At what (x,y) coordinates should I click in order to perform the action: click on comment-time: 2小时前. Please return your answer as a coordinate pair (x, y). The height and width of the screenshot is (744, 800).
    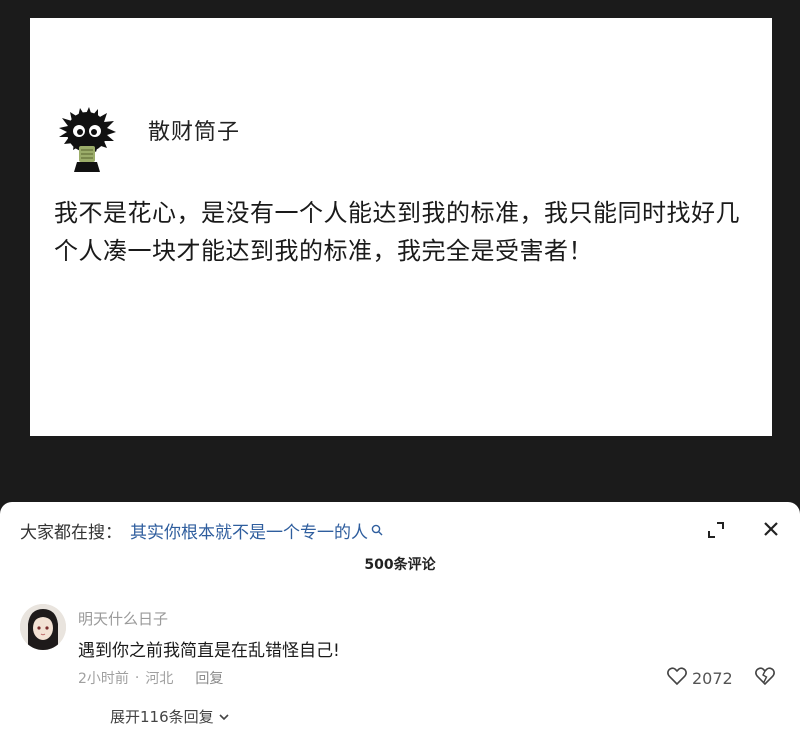
    Looking at the image, I should click on (103, 679).